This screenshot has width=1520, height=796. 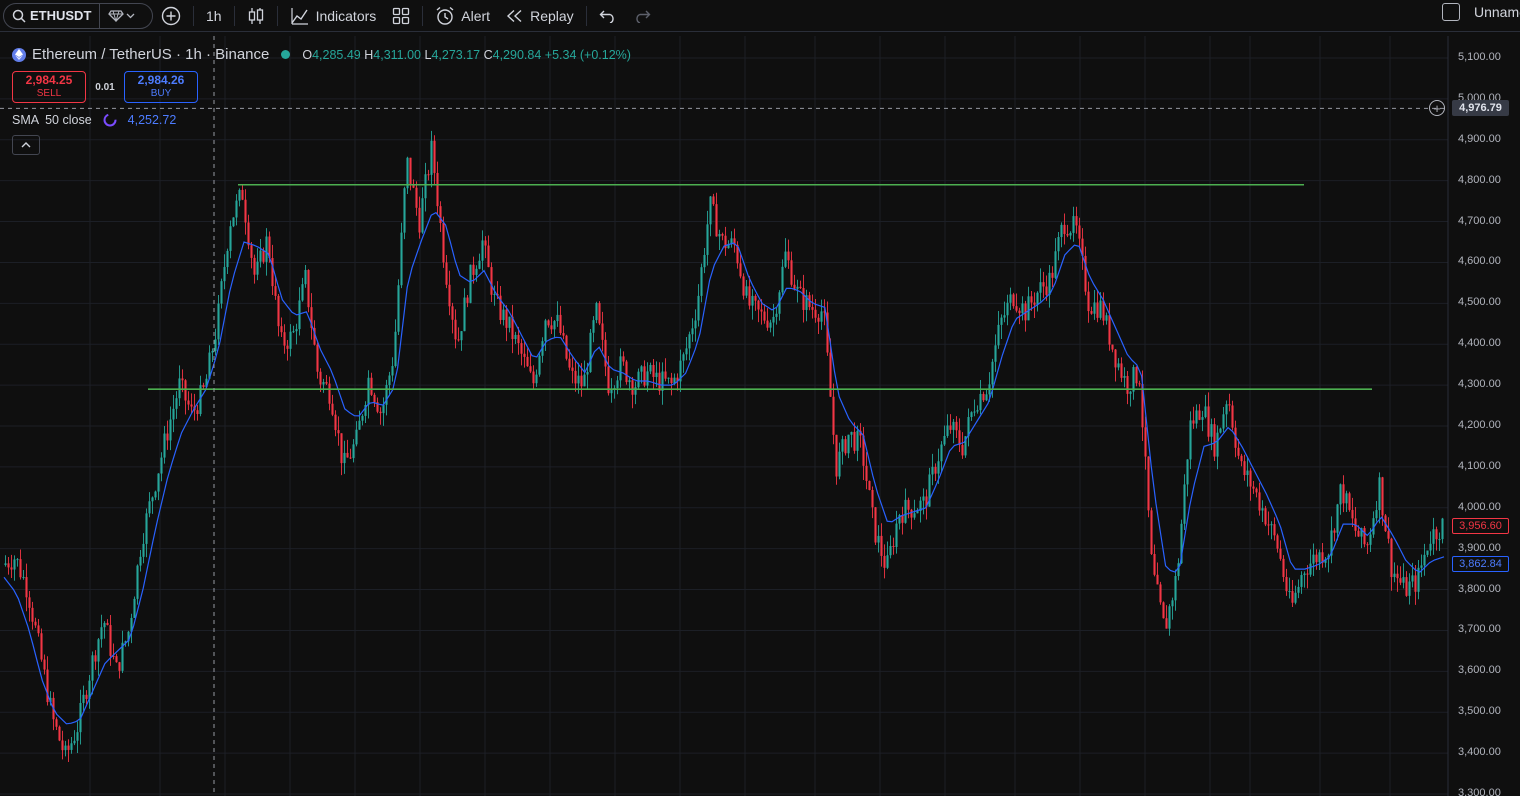 I want to click on close-value: 4,290.84, so click(x=517, y=54).